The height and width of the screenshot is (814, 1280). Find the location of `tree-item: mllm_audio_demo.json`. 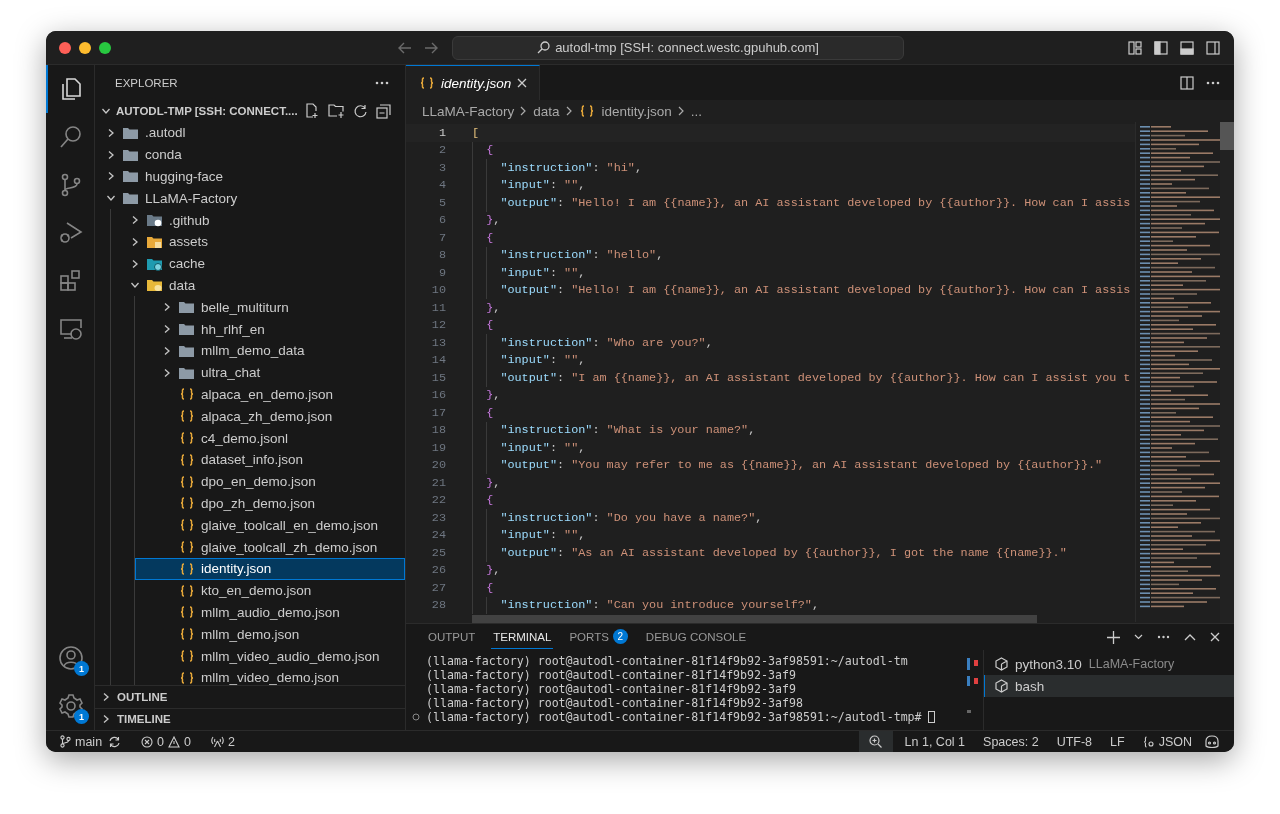

tree-item: mllm_audio_demo.json is located at coordinates (270, 612).